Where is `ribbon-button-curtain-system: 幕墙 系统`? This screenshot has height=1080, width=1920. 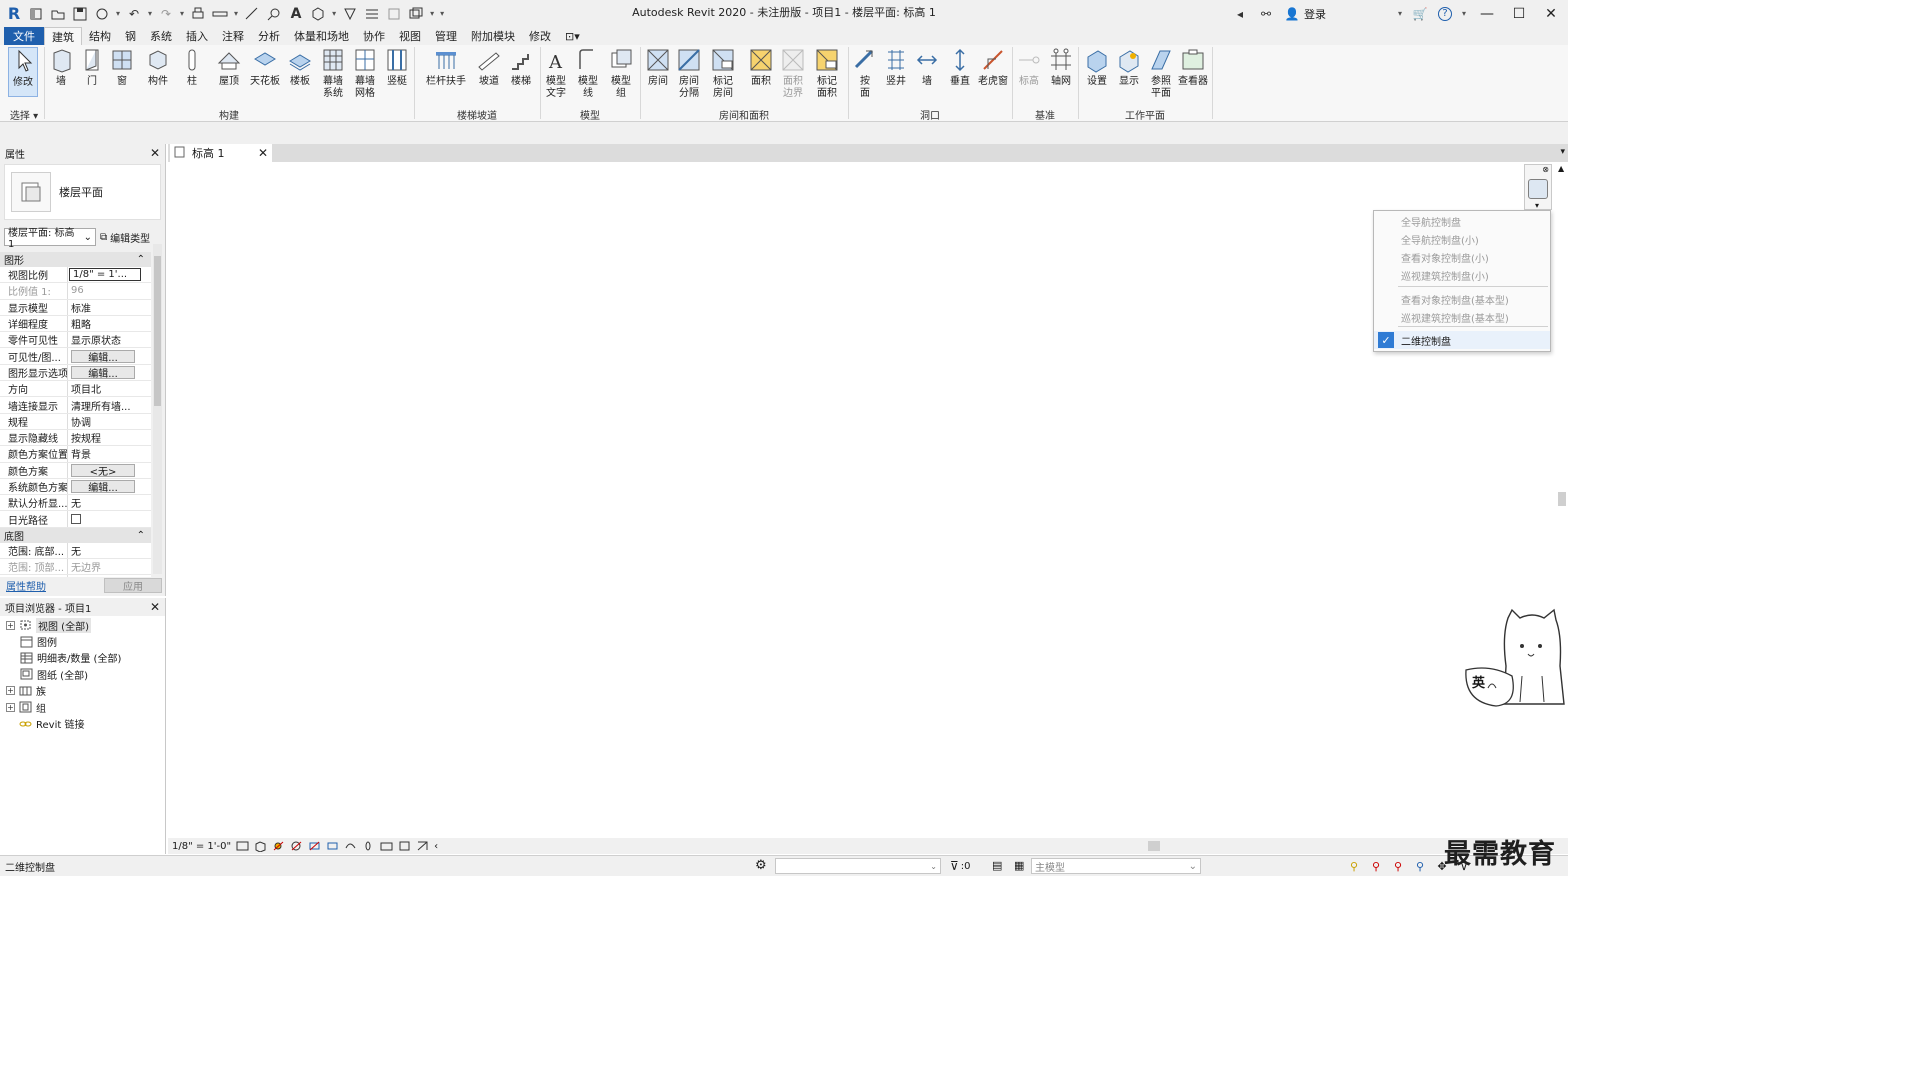 ribbon-button-curtain-system: 幕墙 系统 is located at coordinates (333, 79).